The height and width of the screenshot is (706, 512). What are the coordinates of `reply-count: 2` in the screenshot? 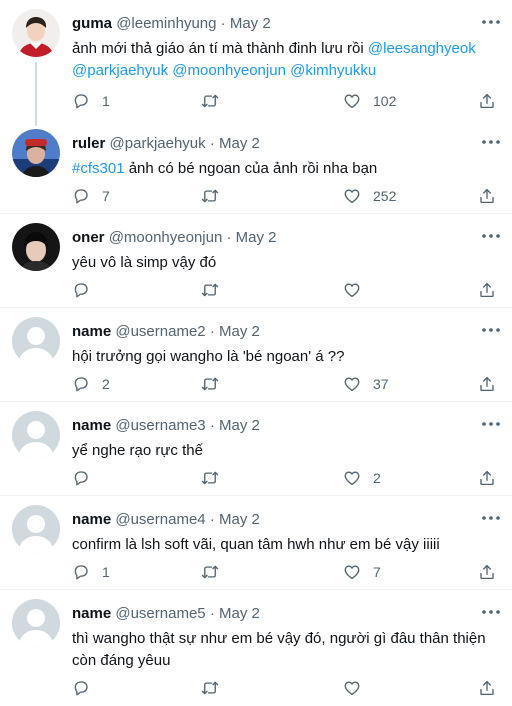 It's located at (106, 384).